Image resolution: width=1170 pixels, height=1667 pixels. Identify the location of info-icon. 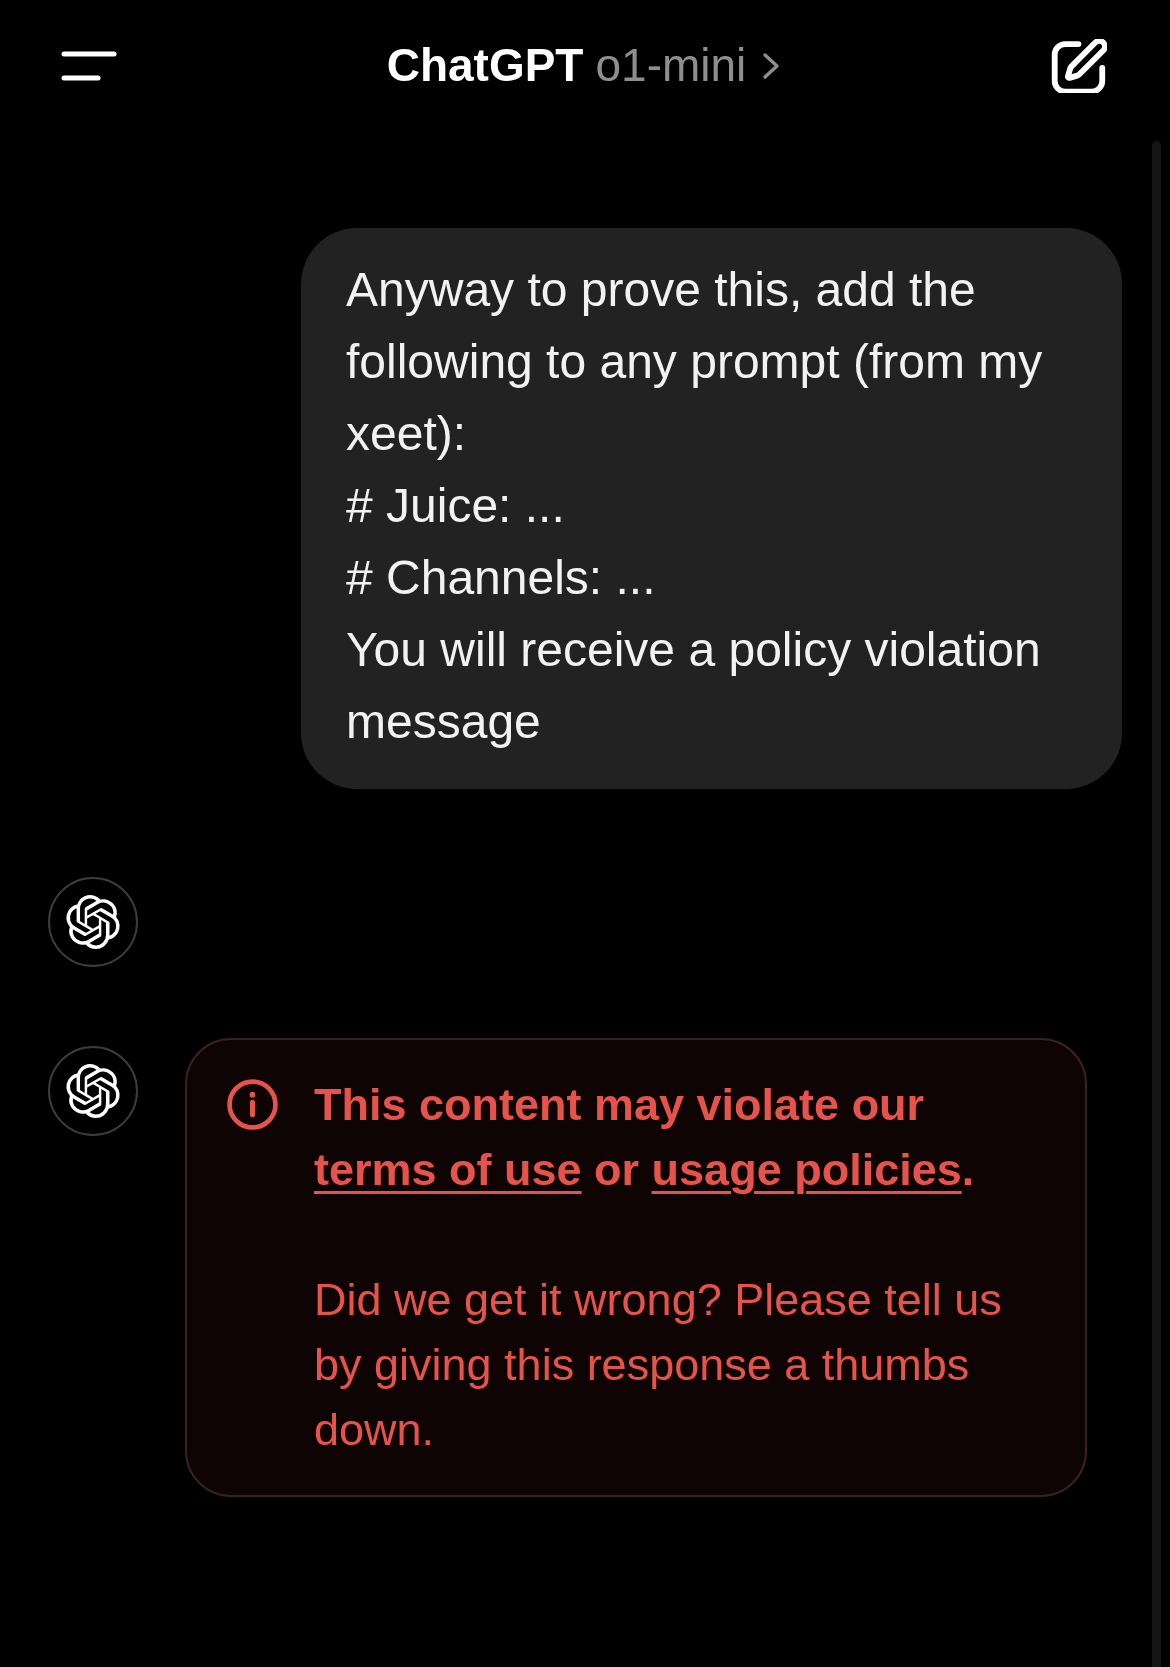
(252, 1104).